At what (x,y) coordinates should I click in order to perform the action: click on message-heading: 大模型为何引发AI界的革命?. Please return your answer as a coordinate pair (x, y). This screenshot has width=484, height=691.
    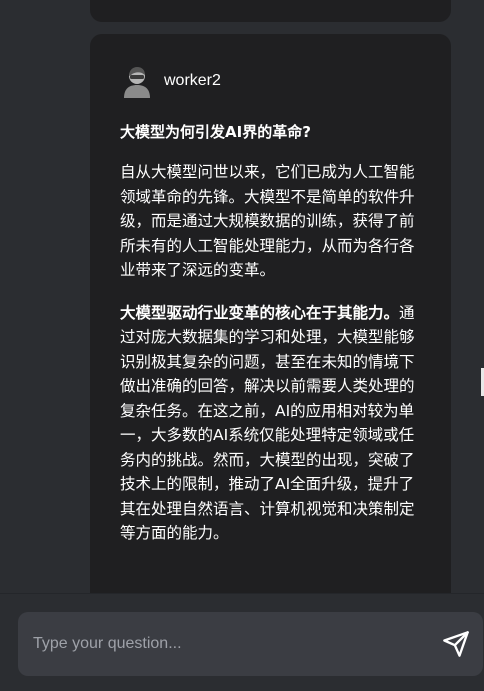
    Looking at the image, I should click on (215, 132).